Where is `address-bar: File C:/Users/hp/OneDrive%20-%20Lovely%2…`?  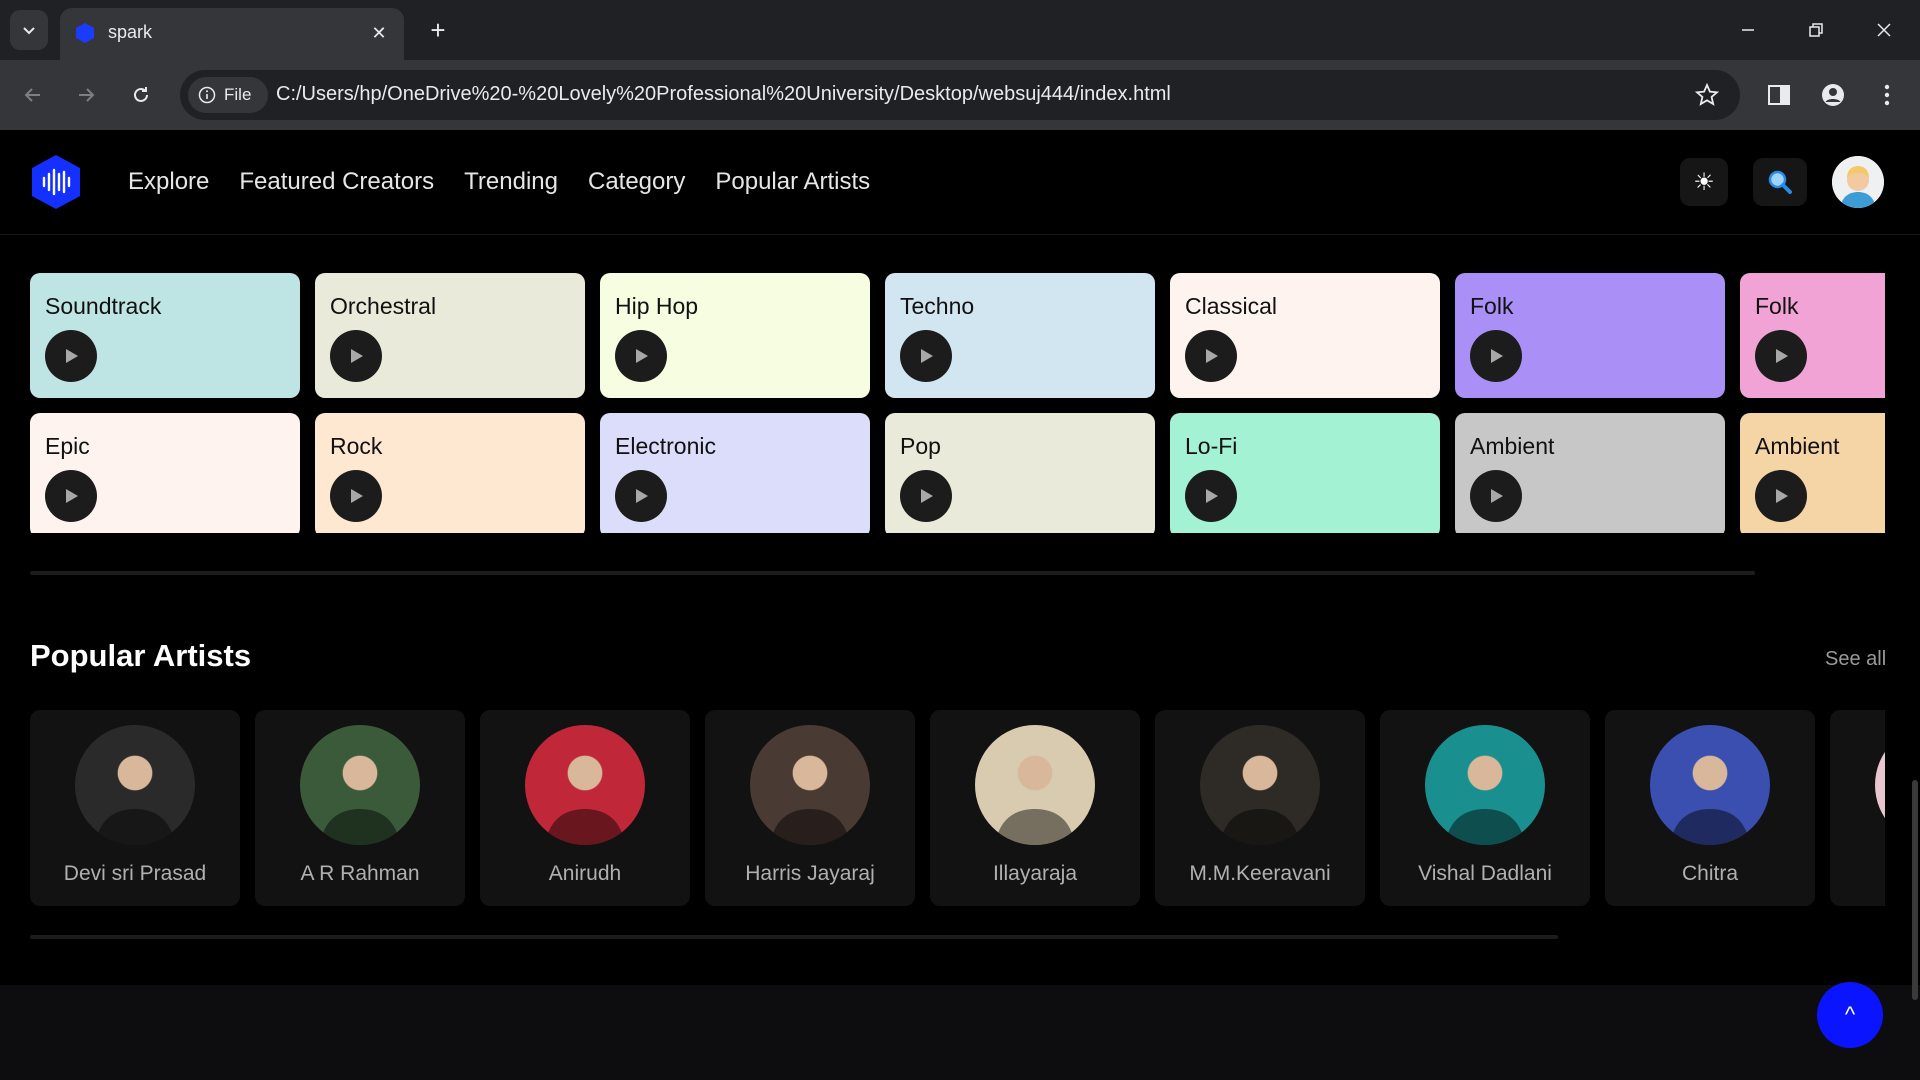 address-bar: File C:/Users/hp/OneDrive%20-%20Lovely%2… is located at coordinates (960, 95).